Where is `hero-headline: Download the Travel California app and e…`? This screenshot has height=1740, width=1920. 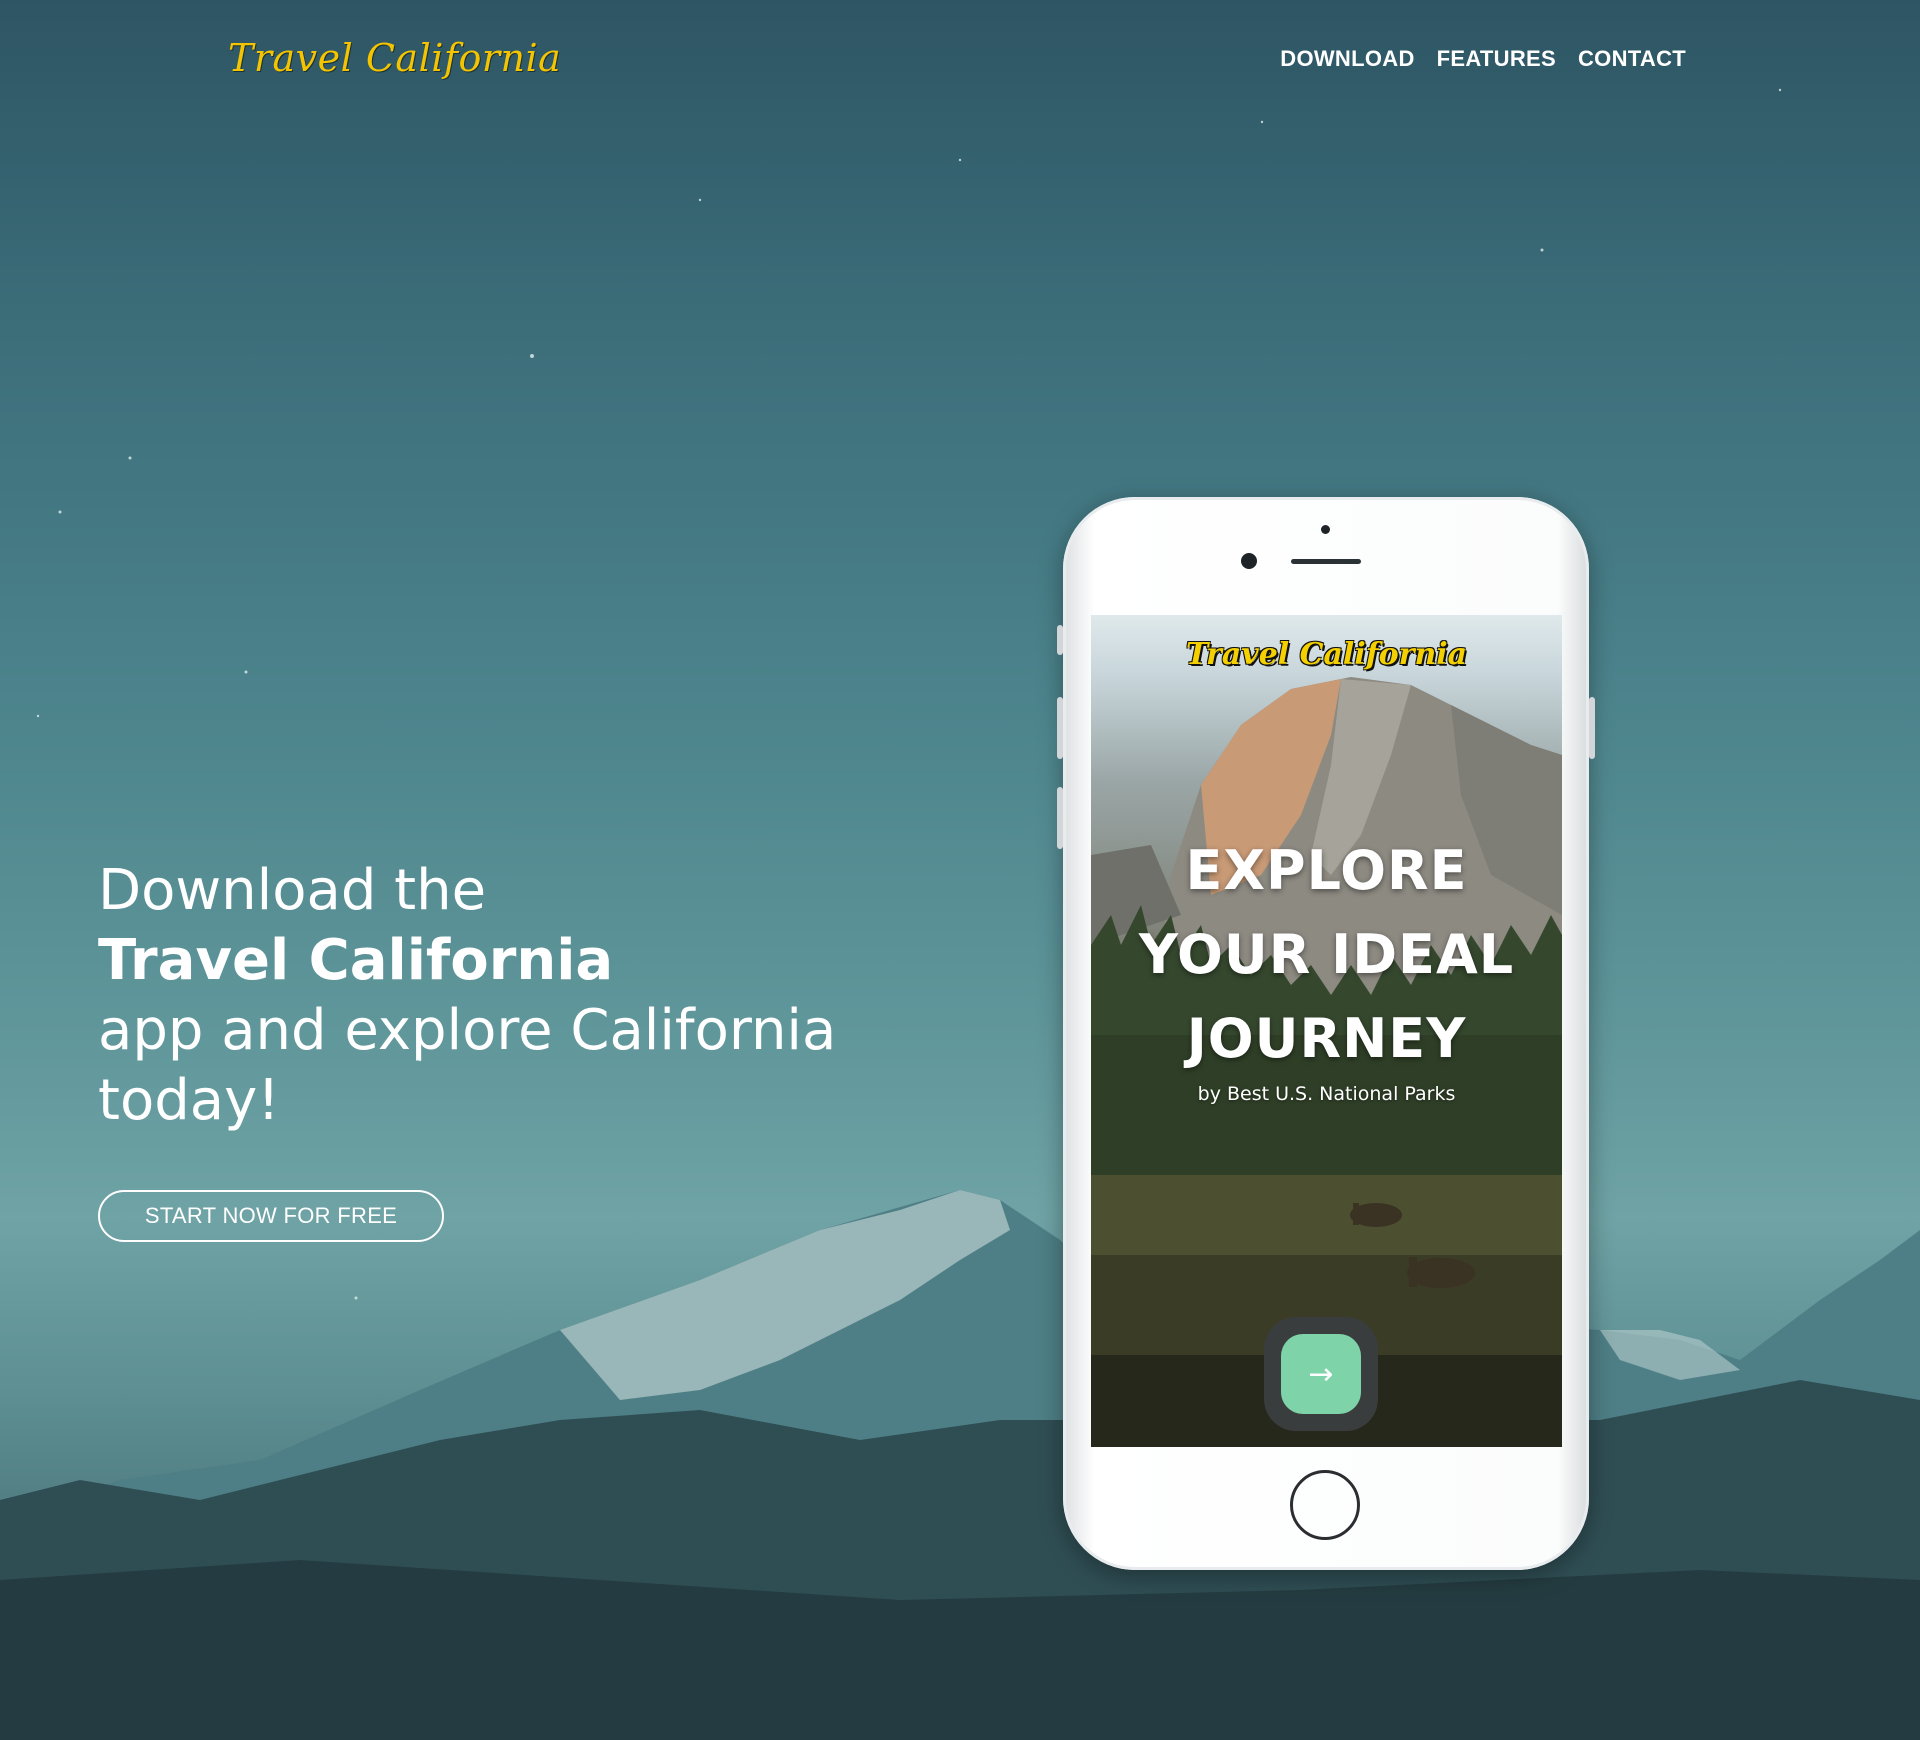
hero-headline: Download the Travel California app and e… is located at coordinates (478, 996).